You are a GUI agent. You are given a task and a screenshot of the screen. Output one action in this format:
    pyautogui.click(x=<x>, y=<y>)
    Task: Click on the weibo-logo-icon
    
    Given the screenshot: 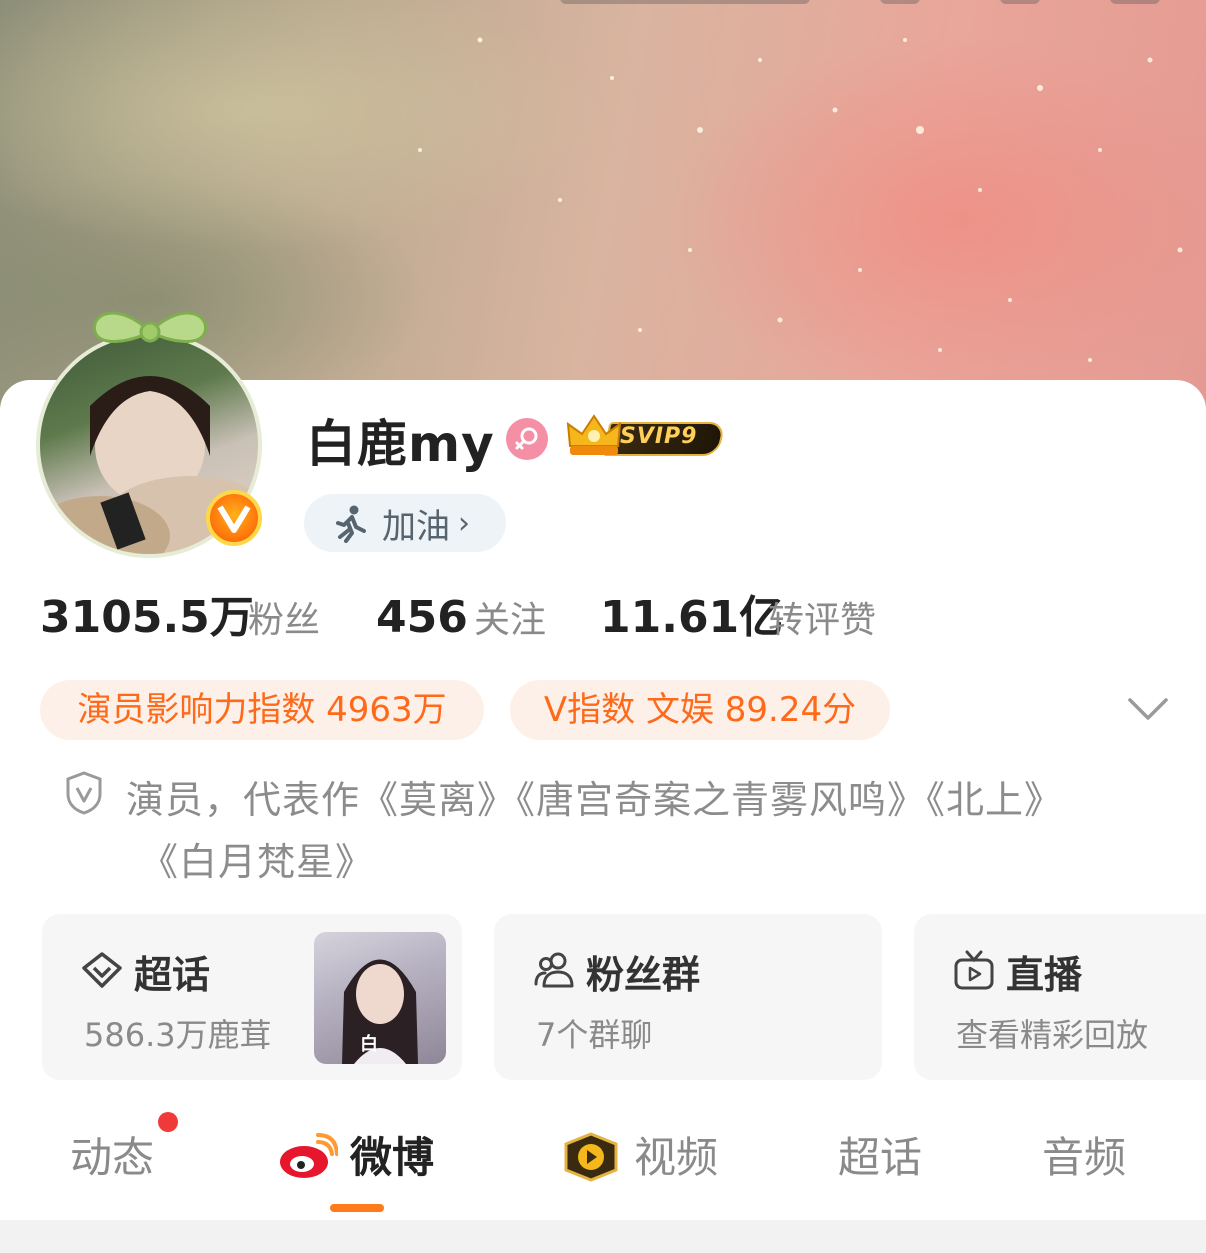 What is the action you would take?
    pyautogui.click(x=309, y=1155)
    